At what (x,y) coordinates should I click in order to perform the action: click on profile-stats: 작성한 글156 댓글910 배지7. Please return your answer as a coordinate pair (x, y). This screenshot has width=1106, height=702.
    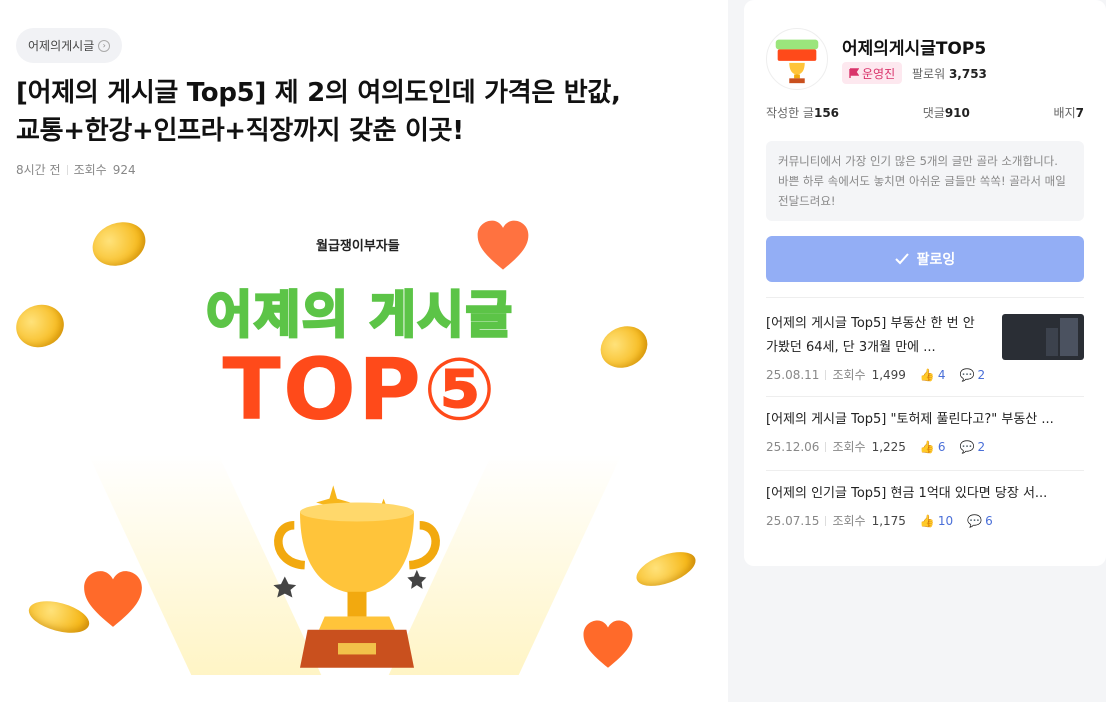
    Looking at the image, I should click on (925, 112).